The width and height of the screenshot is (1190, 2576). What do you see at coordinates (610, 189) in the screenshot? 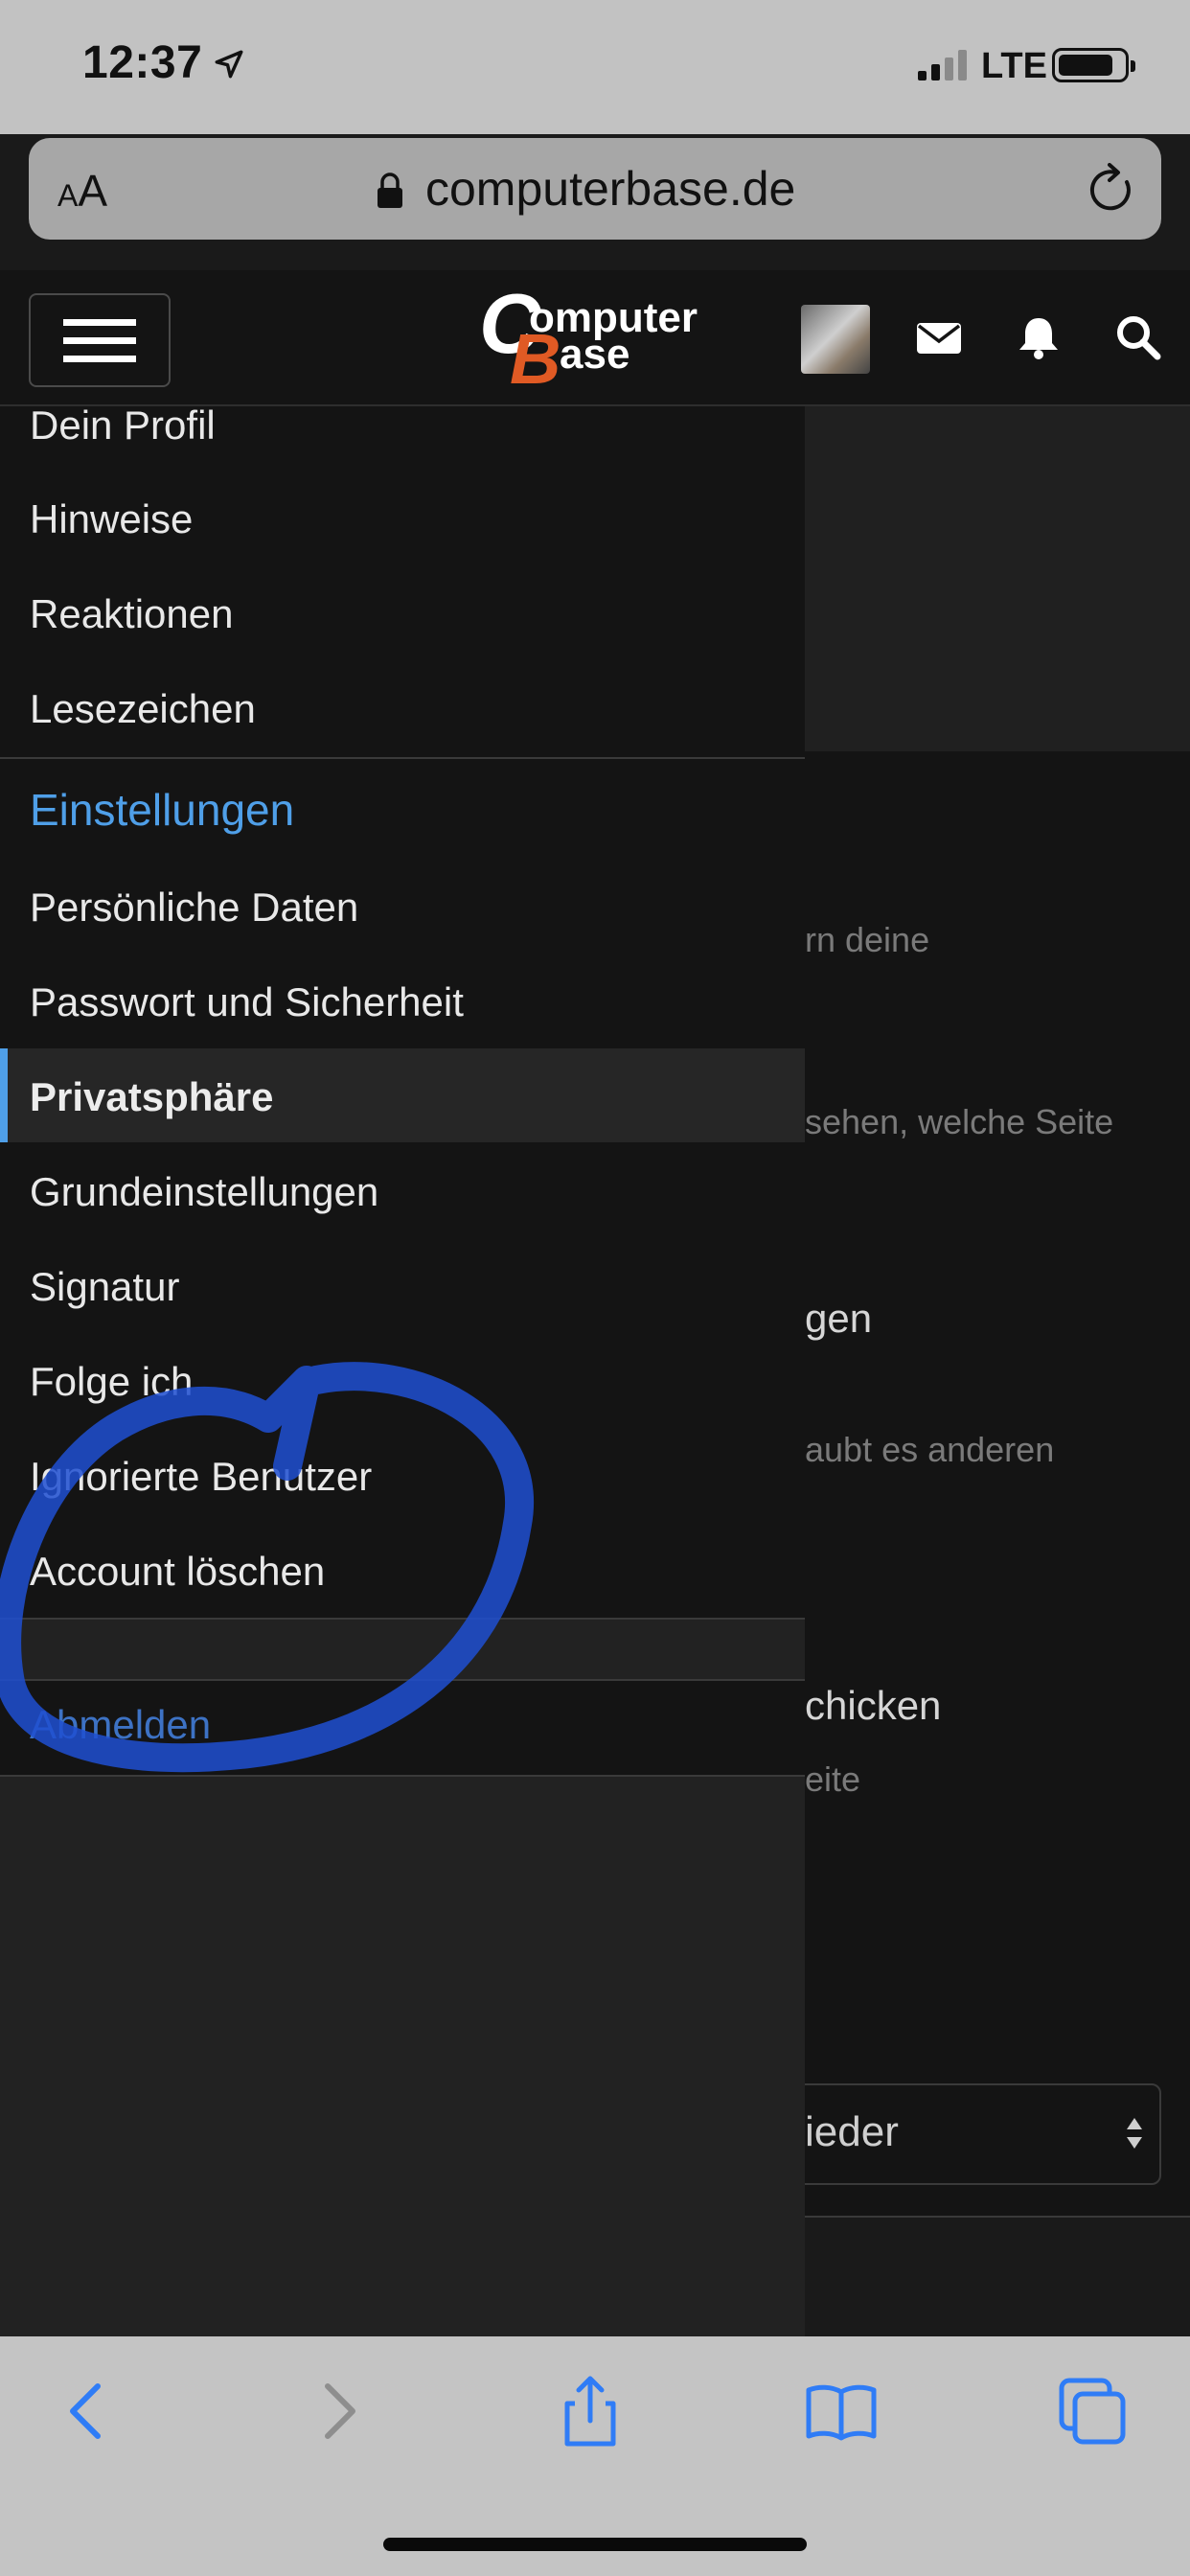
I see `url-text: computerbase.de` at bounding box center [610, 189].